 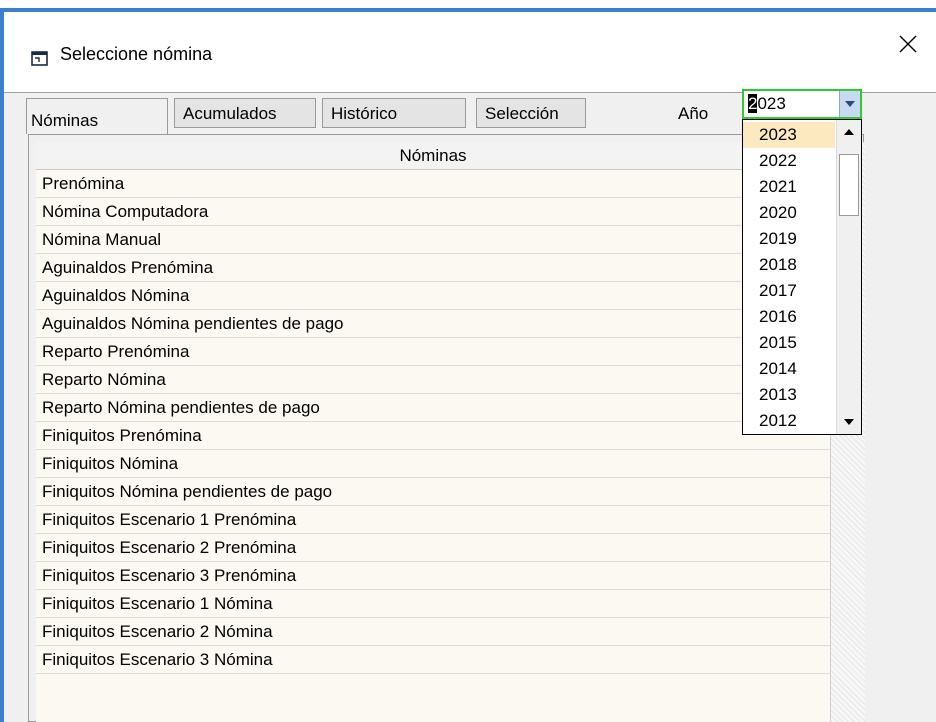 I want to click on year-option: 2021, so click(x=789, y=187).